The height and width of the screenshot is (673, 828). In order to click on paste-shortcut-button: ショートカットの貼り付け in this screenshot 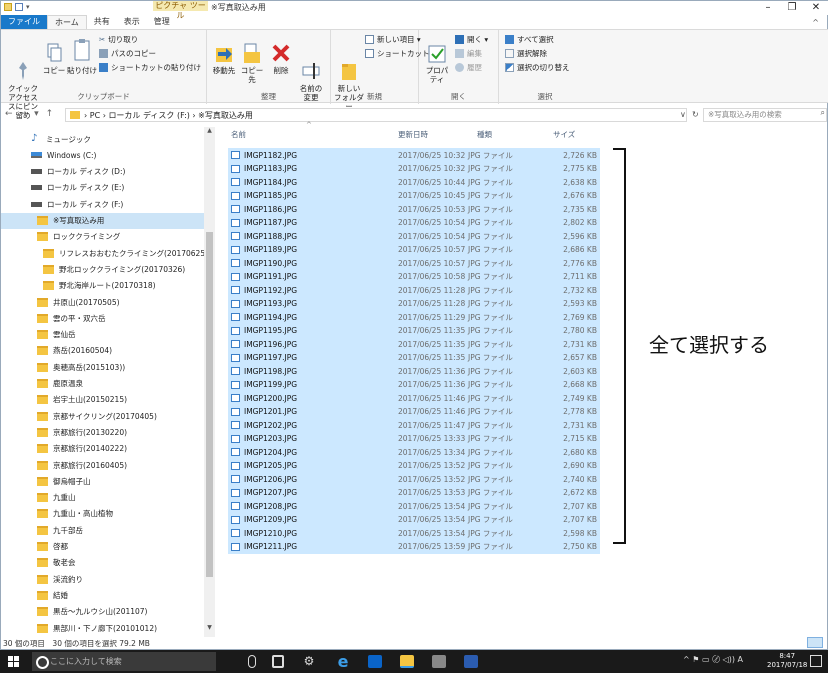, I will do `click(150, 67)`.